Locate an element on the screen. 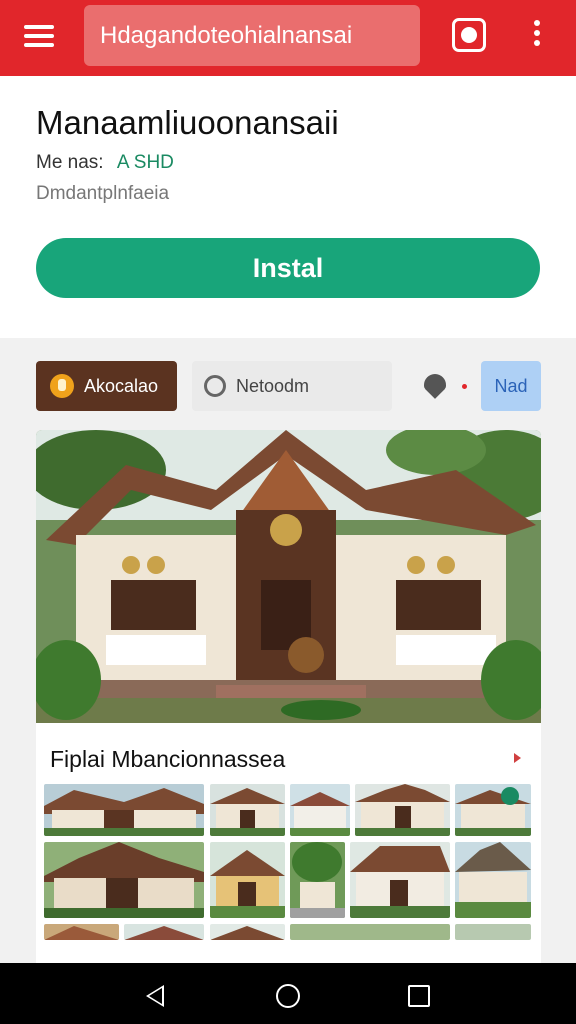 The image size is (576, 1024). notification-dot is located at coordinates (464, 386).